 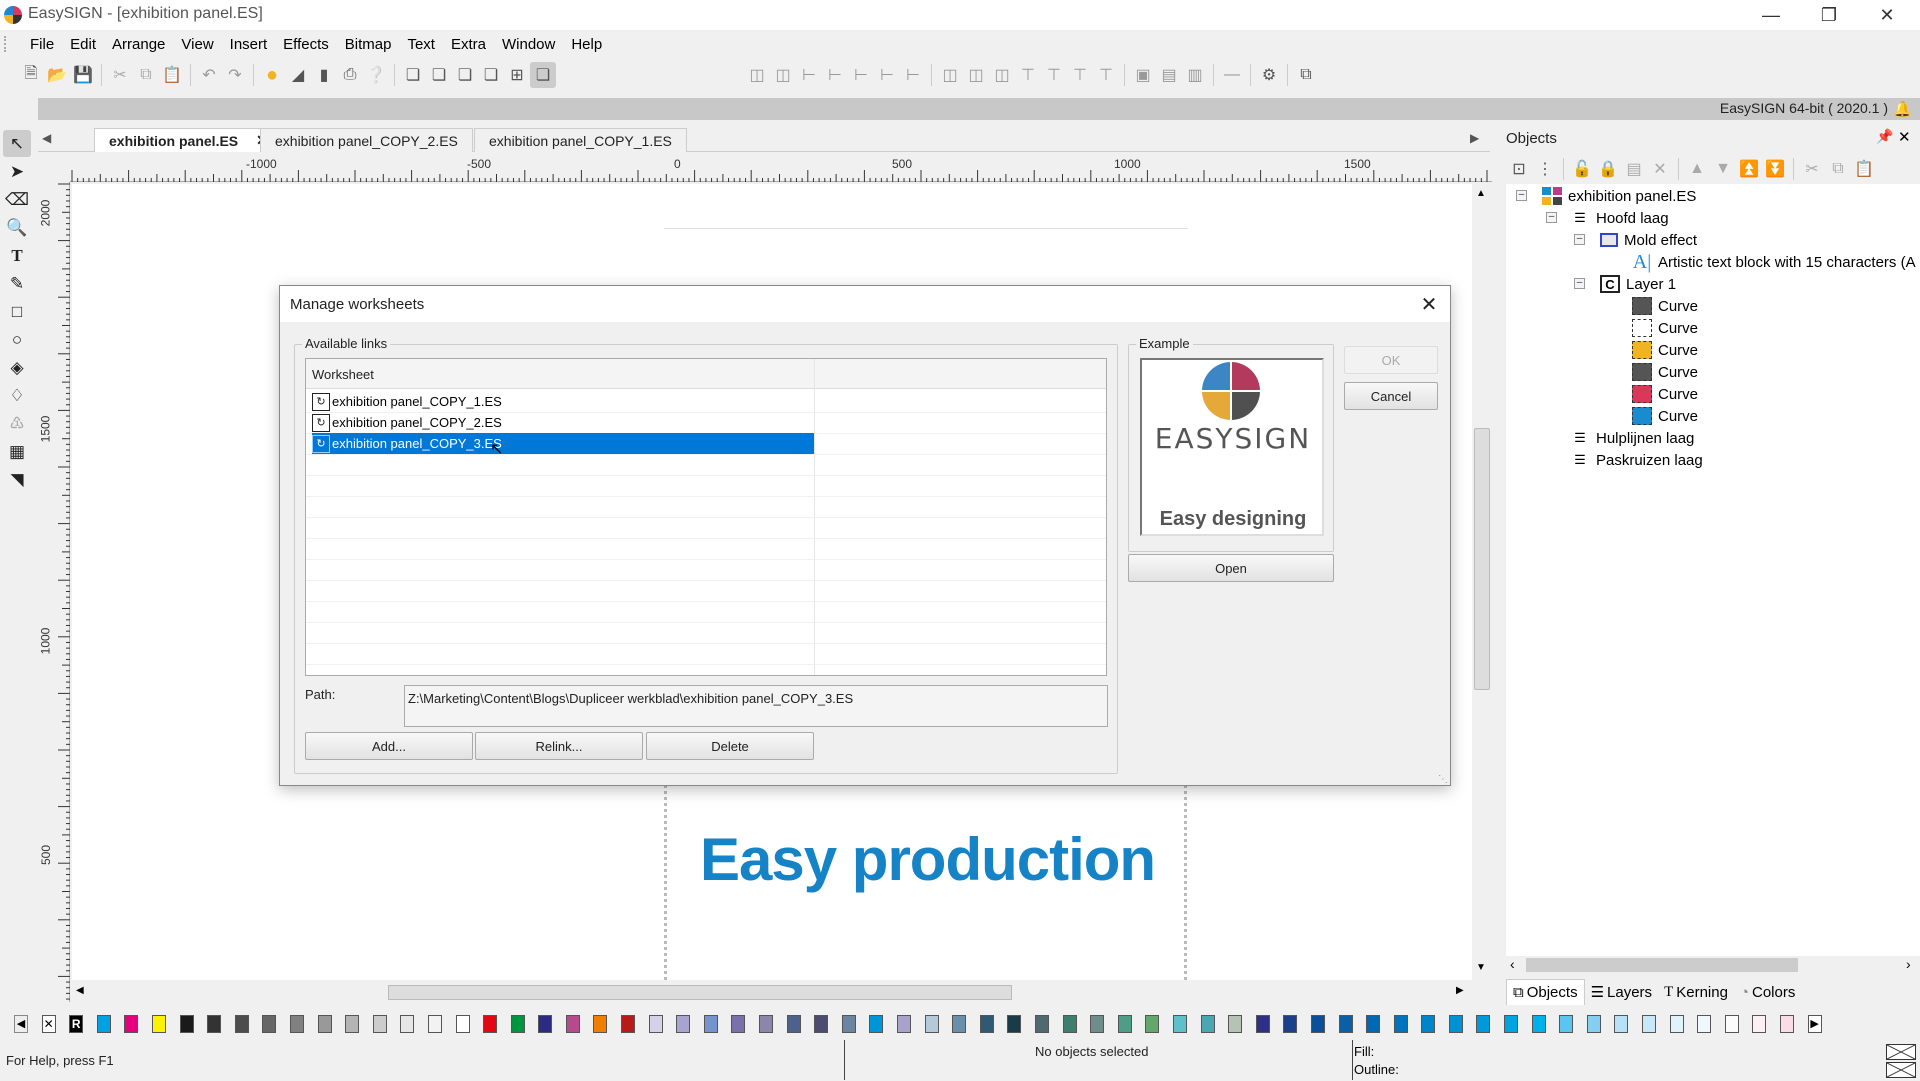 What do you see at coordinates (1460, 990) in the screenshot?
I see `scroll-right-icon: ▶` at bounding box center [1460, 990].